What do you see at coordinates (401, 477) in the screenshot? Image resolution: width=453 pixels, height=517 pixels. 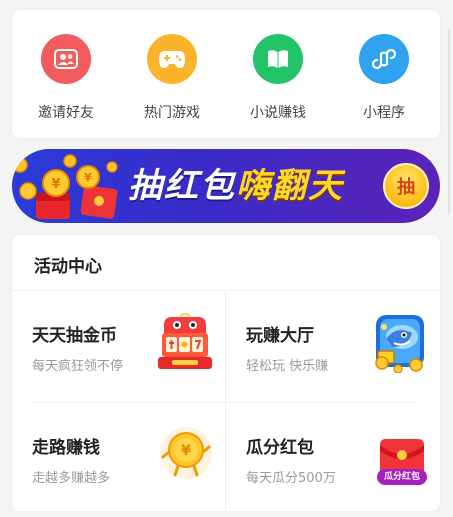 I see `red-packet-badge-text: 瓜分红包` at bounding box center [401, 477].